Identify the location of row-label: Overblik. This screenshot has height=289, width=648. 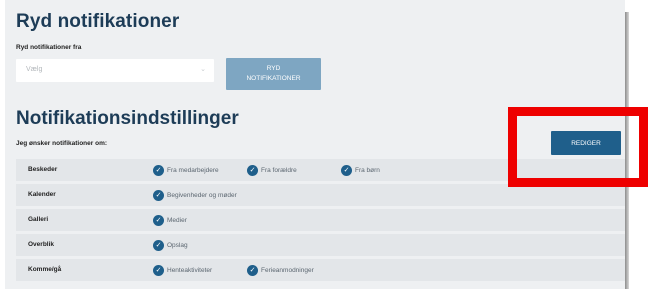
(41, 244).